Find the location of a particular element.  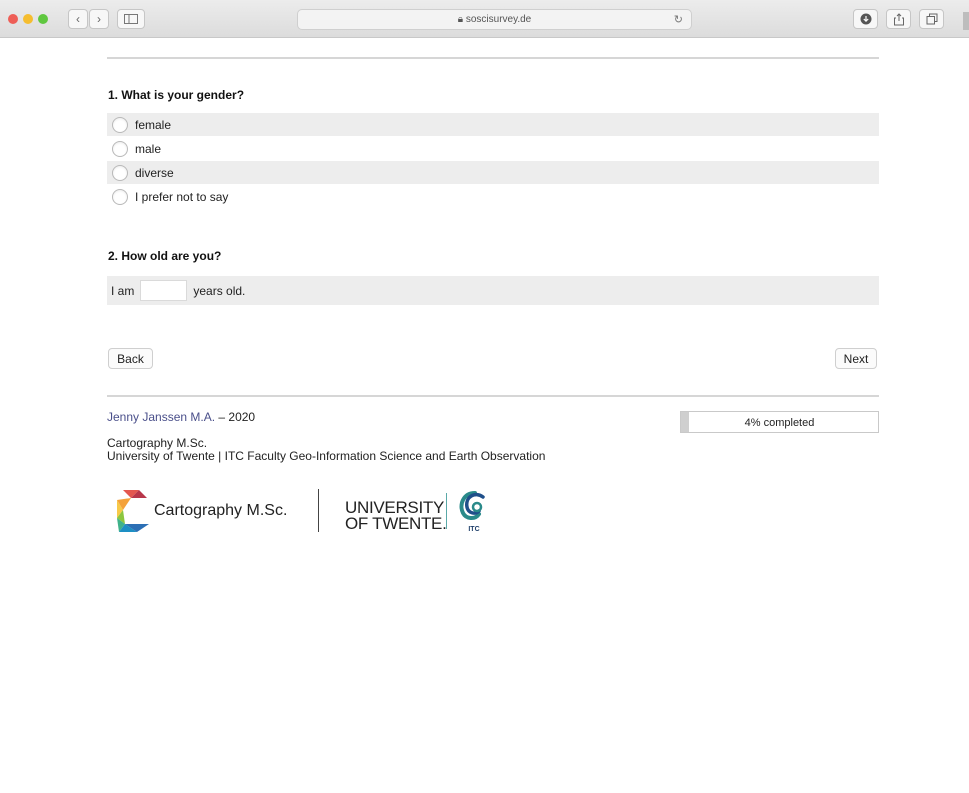

option-label: male is located at coordinates (148, 148).